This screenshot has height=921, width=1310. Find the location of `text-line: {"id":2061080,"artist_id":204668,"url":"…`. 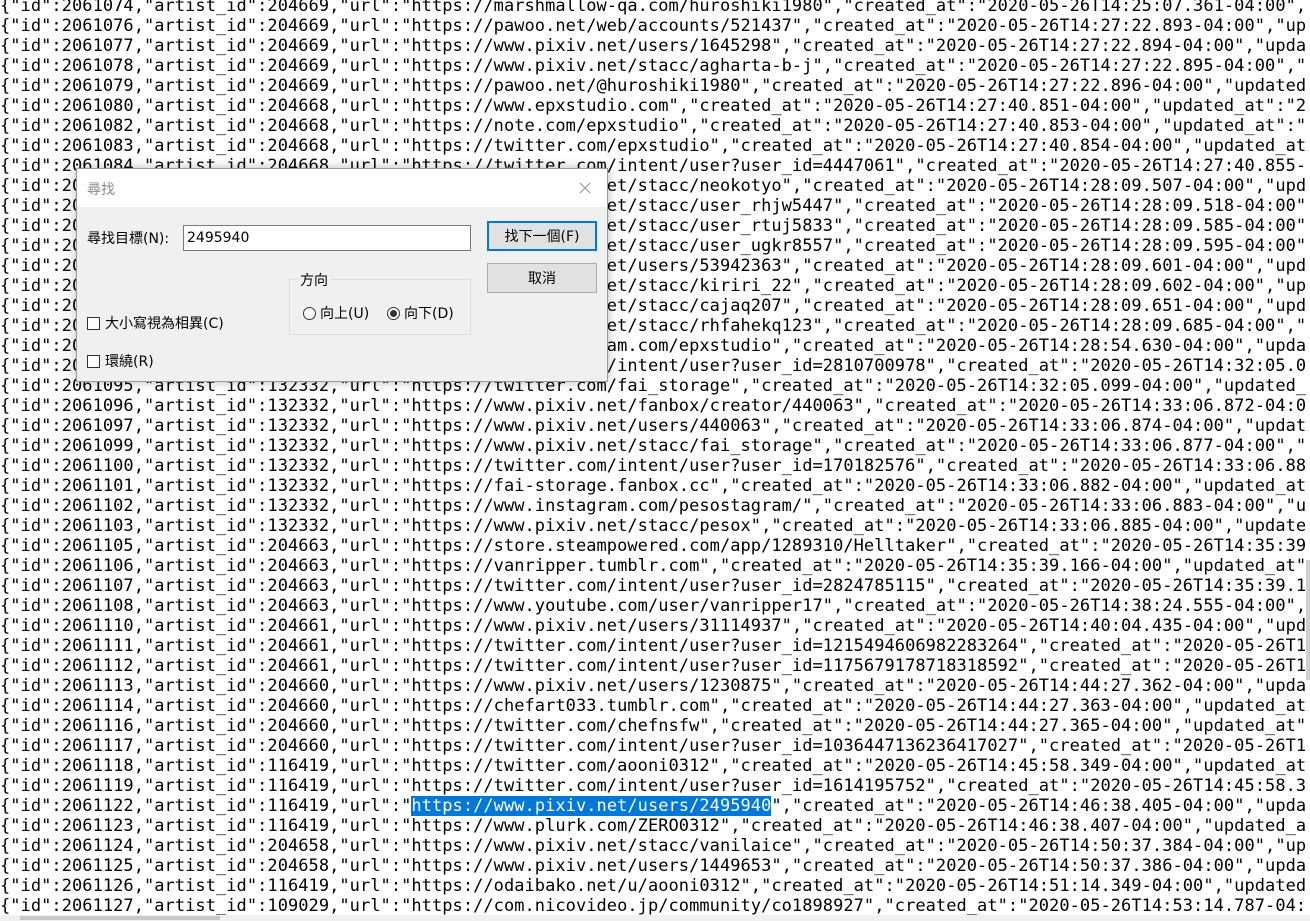

text-line: {"id":2061080,"artist_id":204668,"url":"… is located at coordinates (655, 106).